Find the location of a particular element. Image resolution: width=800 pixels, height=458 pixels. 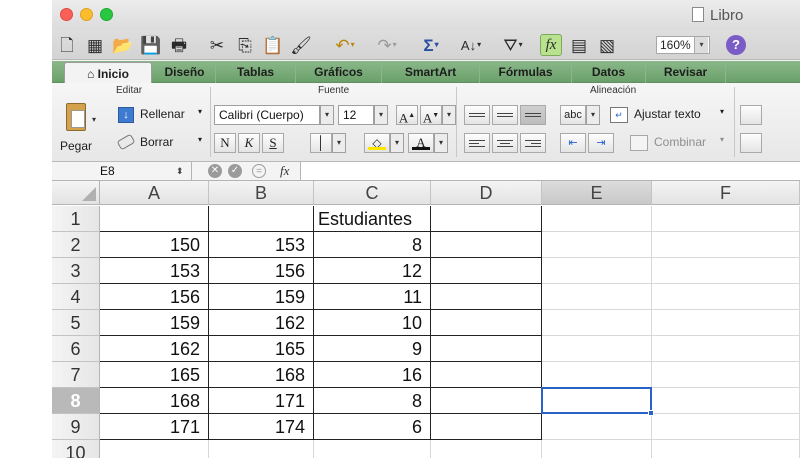

cell-d2 is located at coordinates (486, 245).